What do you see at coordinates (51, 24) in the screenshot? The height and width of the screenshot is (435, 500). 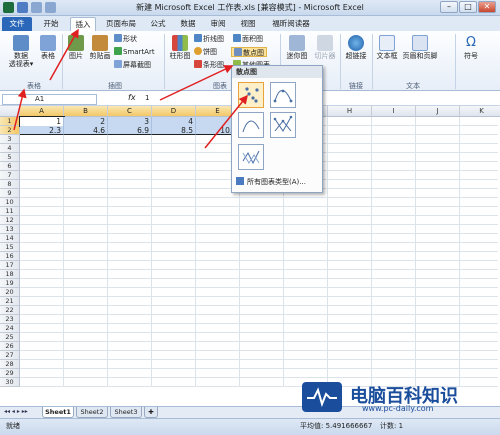 I see `tab-home: 开始` at bounding box center [51, 24].